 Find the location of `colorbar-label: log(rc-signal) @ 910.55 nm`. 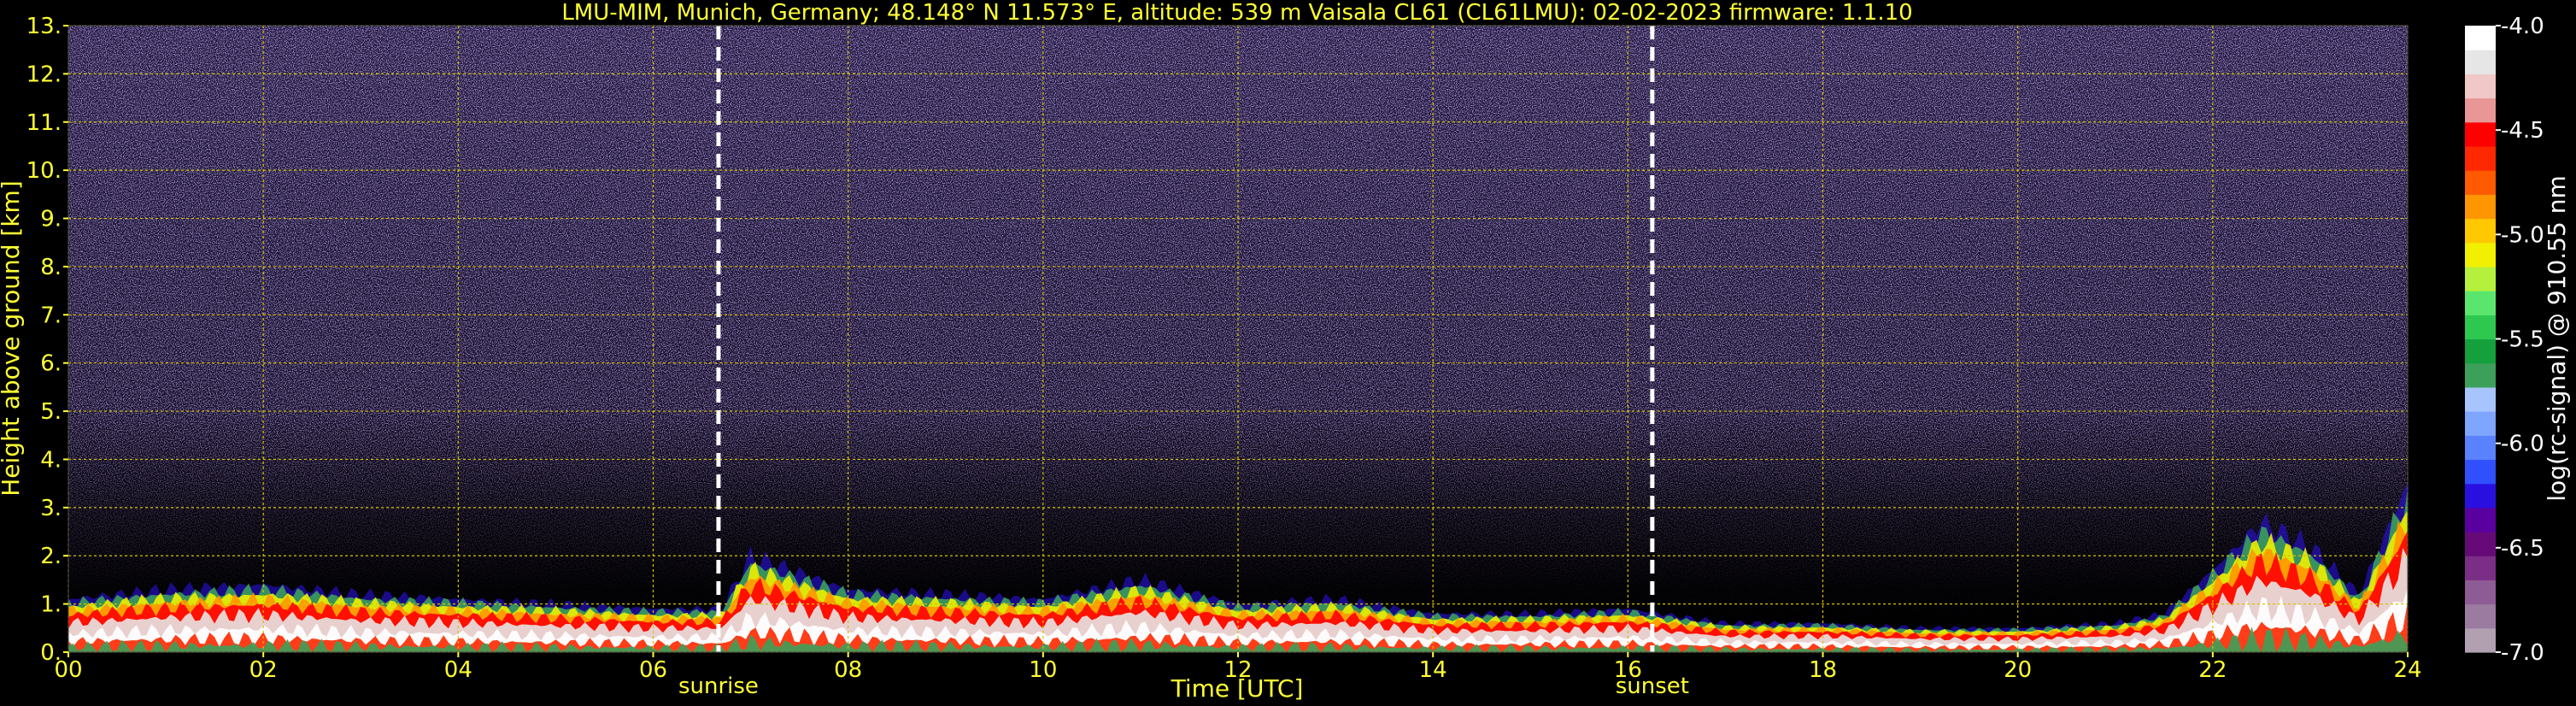

colorbar-label: log(rc-signal) @ 910.55 nm is located at coordinates (2557, 338).